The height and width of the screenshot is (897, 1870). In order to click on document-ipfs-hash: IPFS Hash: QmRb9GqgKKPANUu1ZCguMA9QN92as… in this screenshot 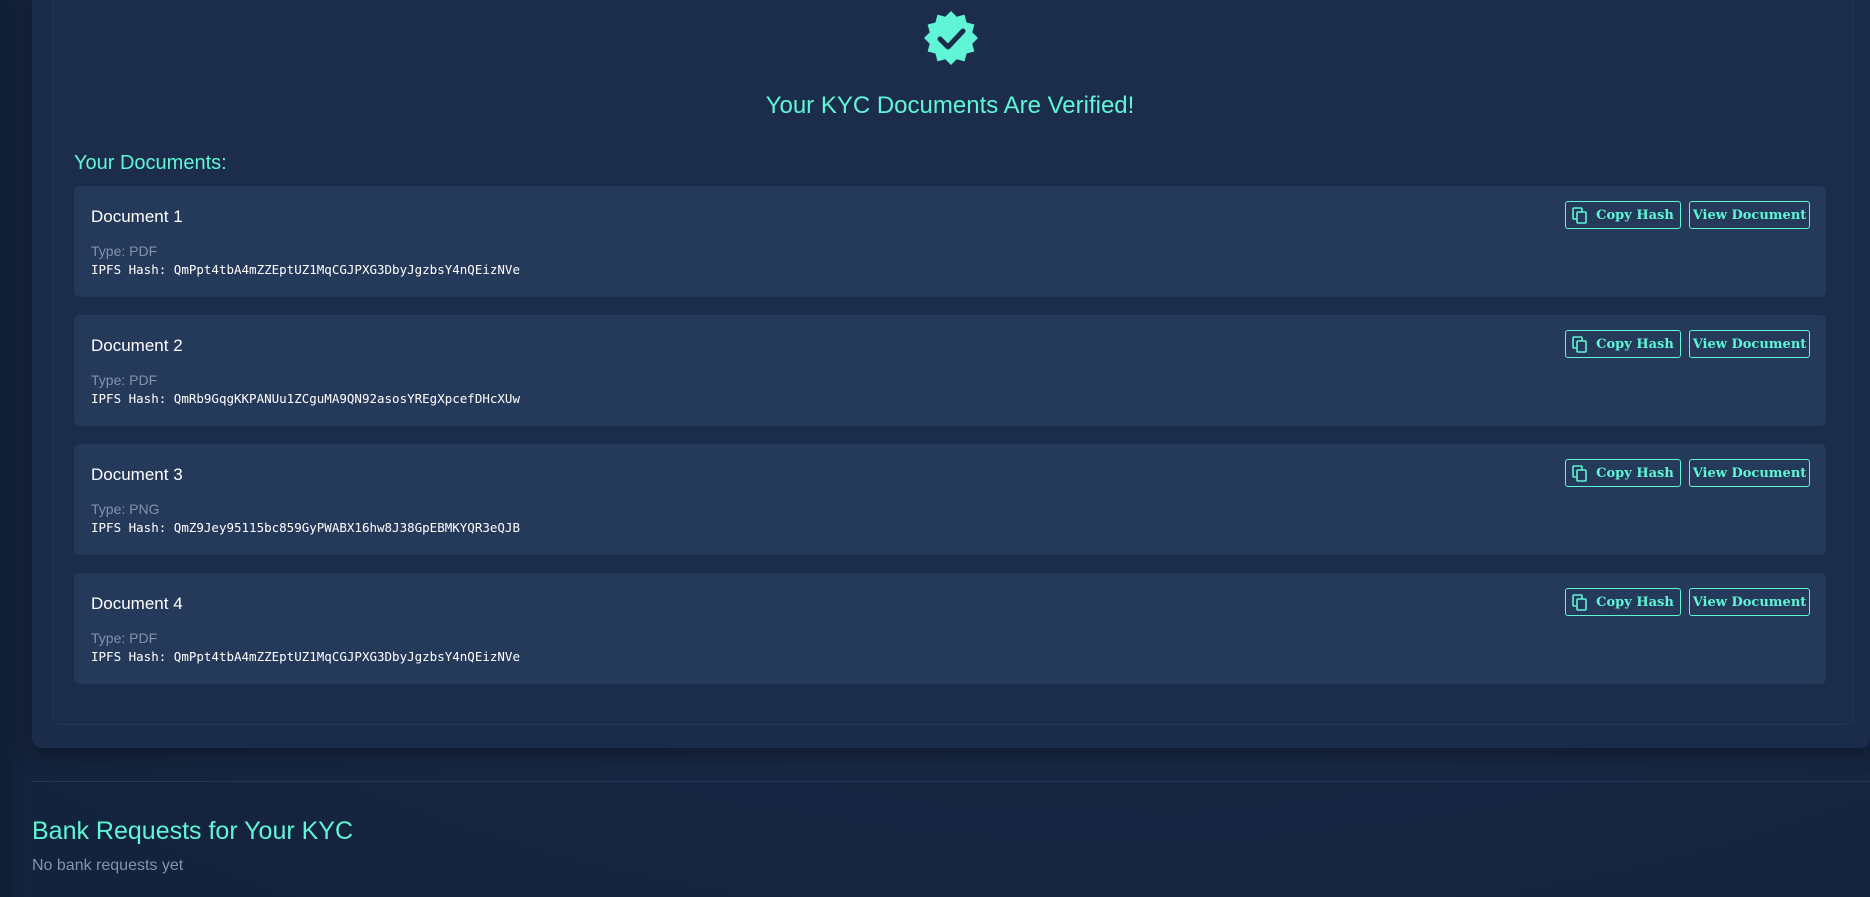, I will do `click(305, 399)`.